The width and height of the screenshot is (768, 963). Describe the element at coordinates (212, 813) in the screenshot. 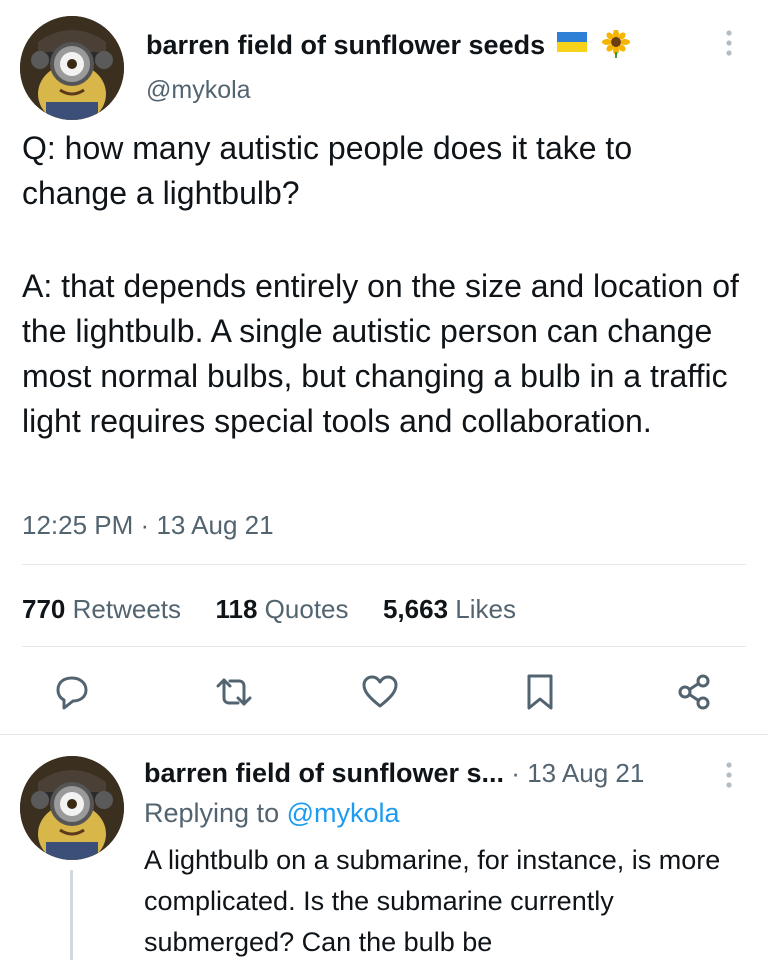

I see `replying-to-prefix: Replying to` at that location.